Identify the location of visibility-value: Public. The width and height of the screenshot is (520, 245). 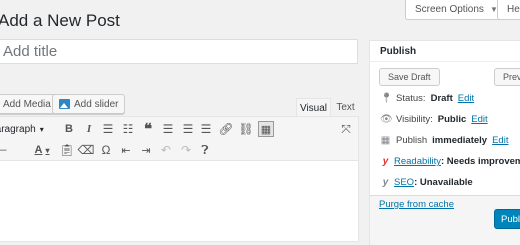
(452, 119).